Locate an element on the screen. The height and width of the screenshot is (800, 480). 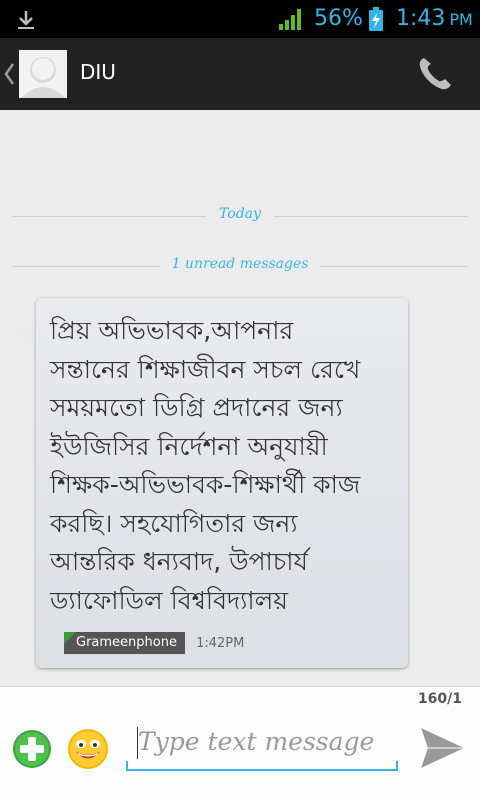
character-counter: 160/1 is located at coordinates (439, 699).